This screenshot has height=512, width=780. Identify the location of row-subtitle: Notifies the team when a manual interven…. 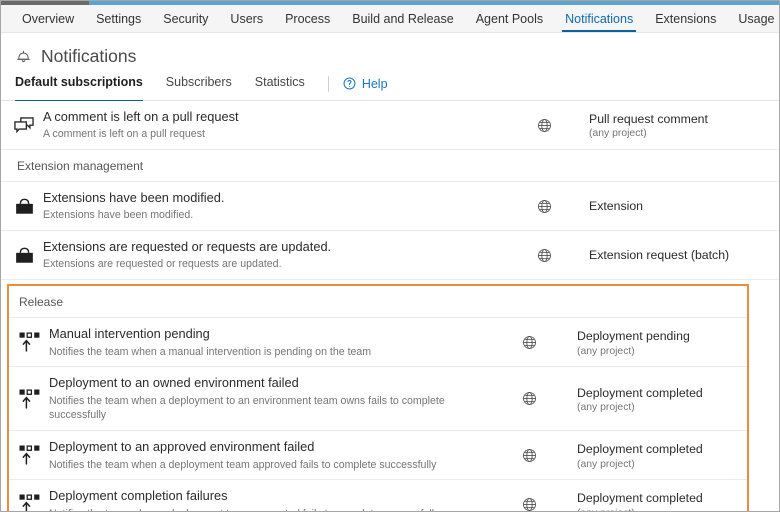
(210, 351).